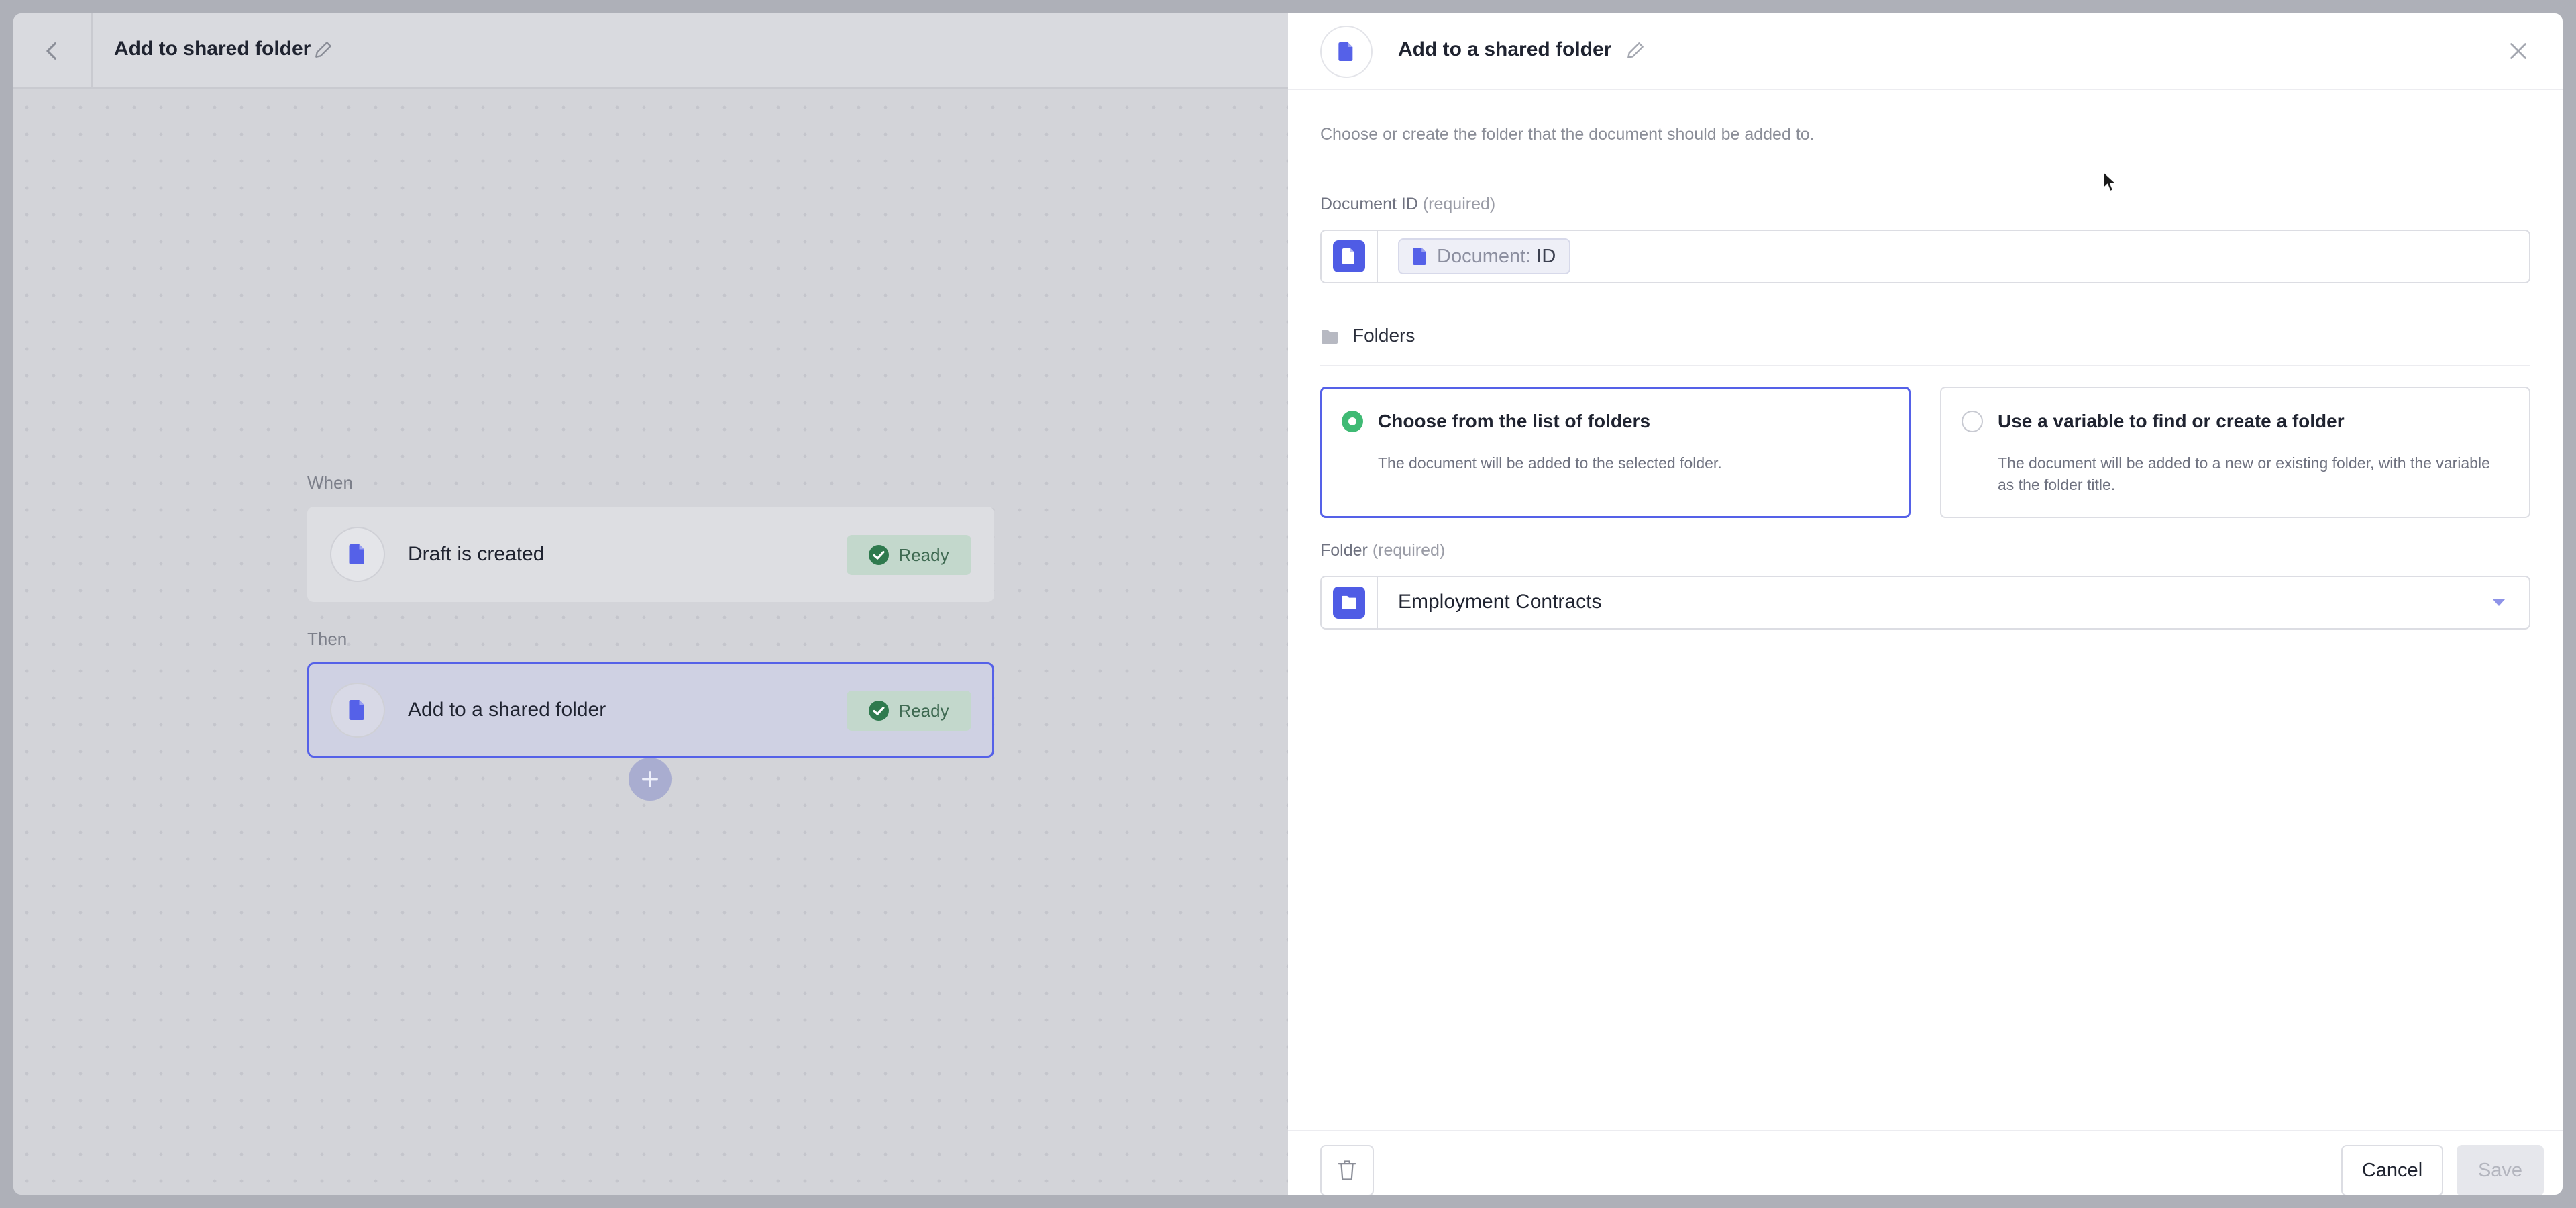 The image size is (2576, 1208). I want to click on folder-select: Employment Contracts, so click(1925, 603).